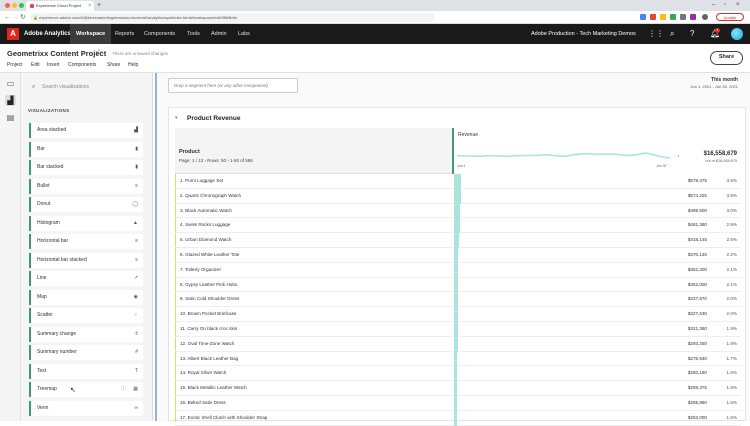  I want to click on table-row: 4. Swiss Rocks Luggage $481,380 2.9%, so click(458, 226).